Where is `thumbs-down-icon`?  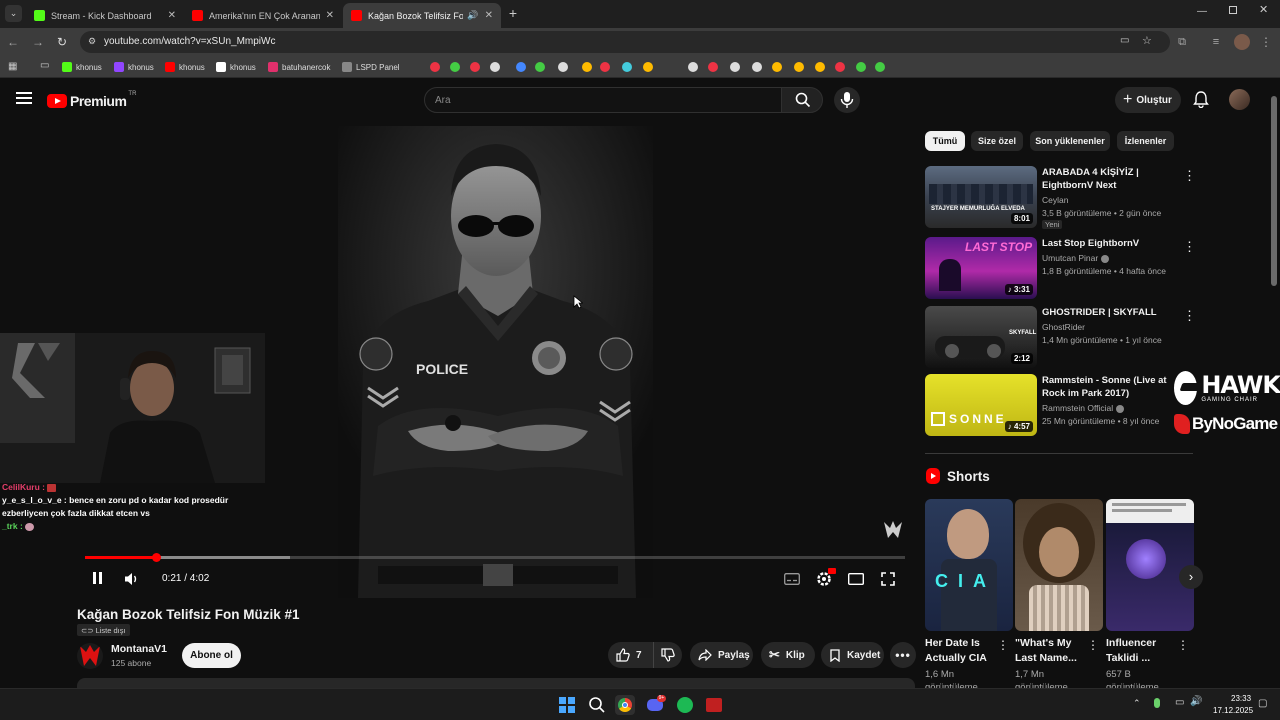 thumbs-down-icon is located at coordinates (668, 655).